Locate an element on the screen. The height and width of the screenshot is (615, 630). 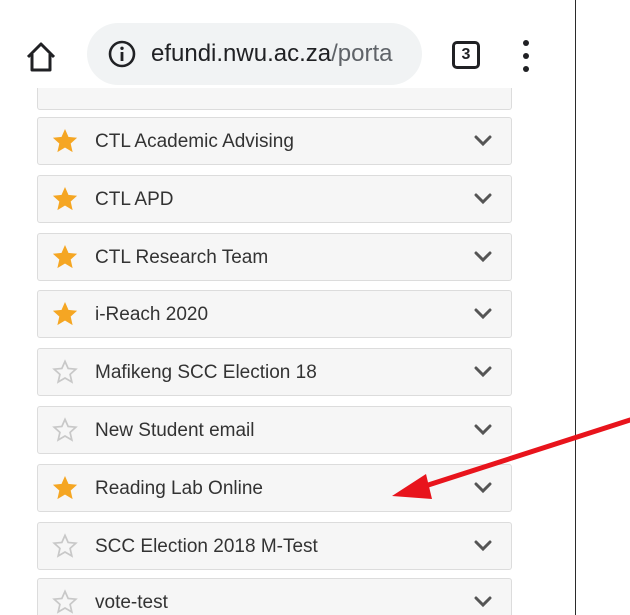
list-item: i-Reach 2020 is located at coordinates (274, 314).